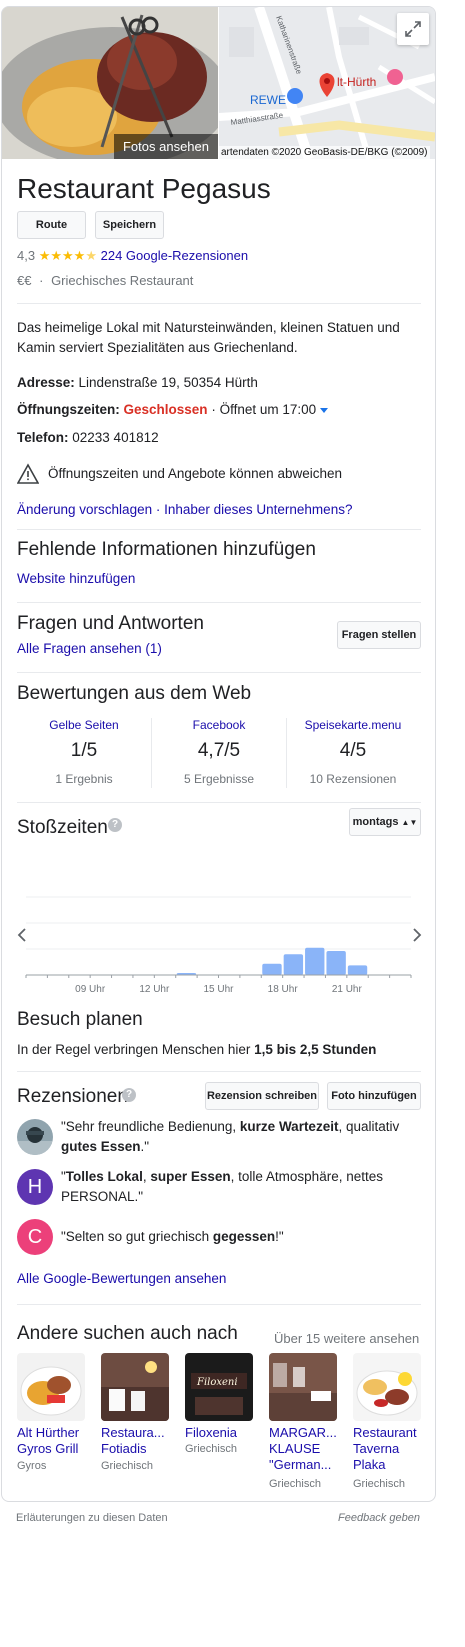 This screenshot has height=1647, width=465. Describe the element at coordinates (28, 474) in the screenshot. I see `warning-icon` at that location.